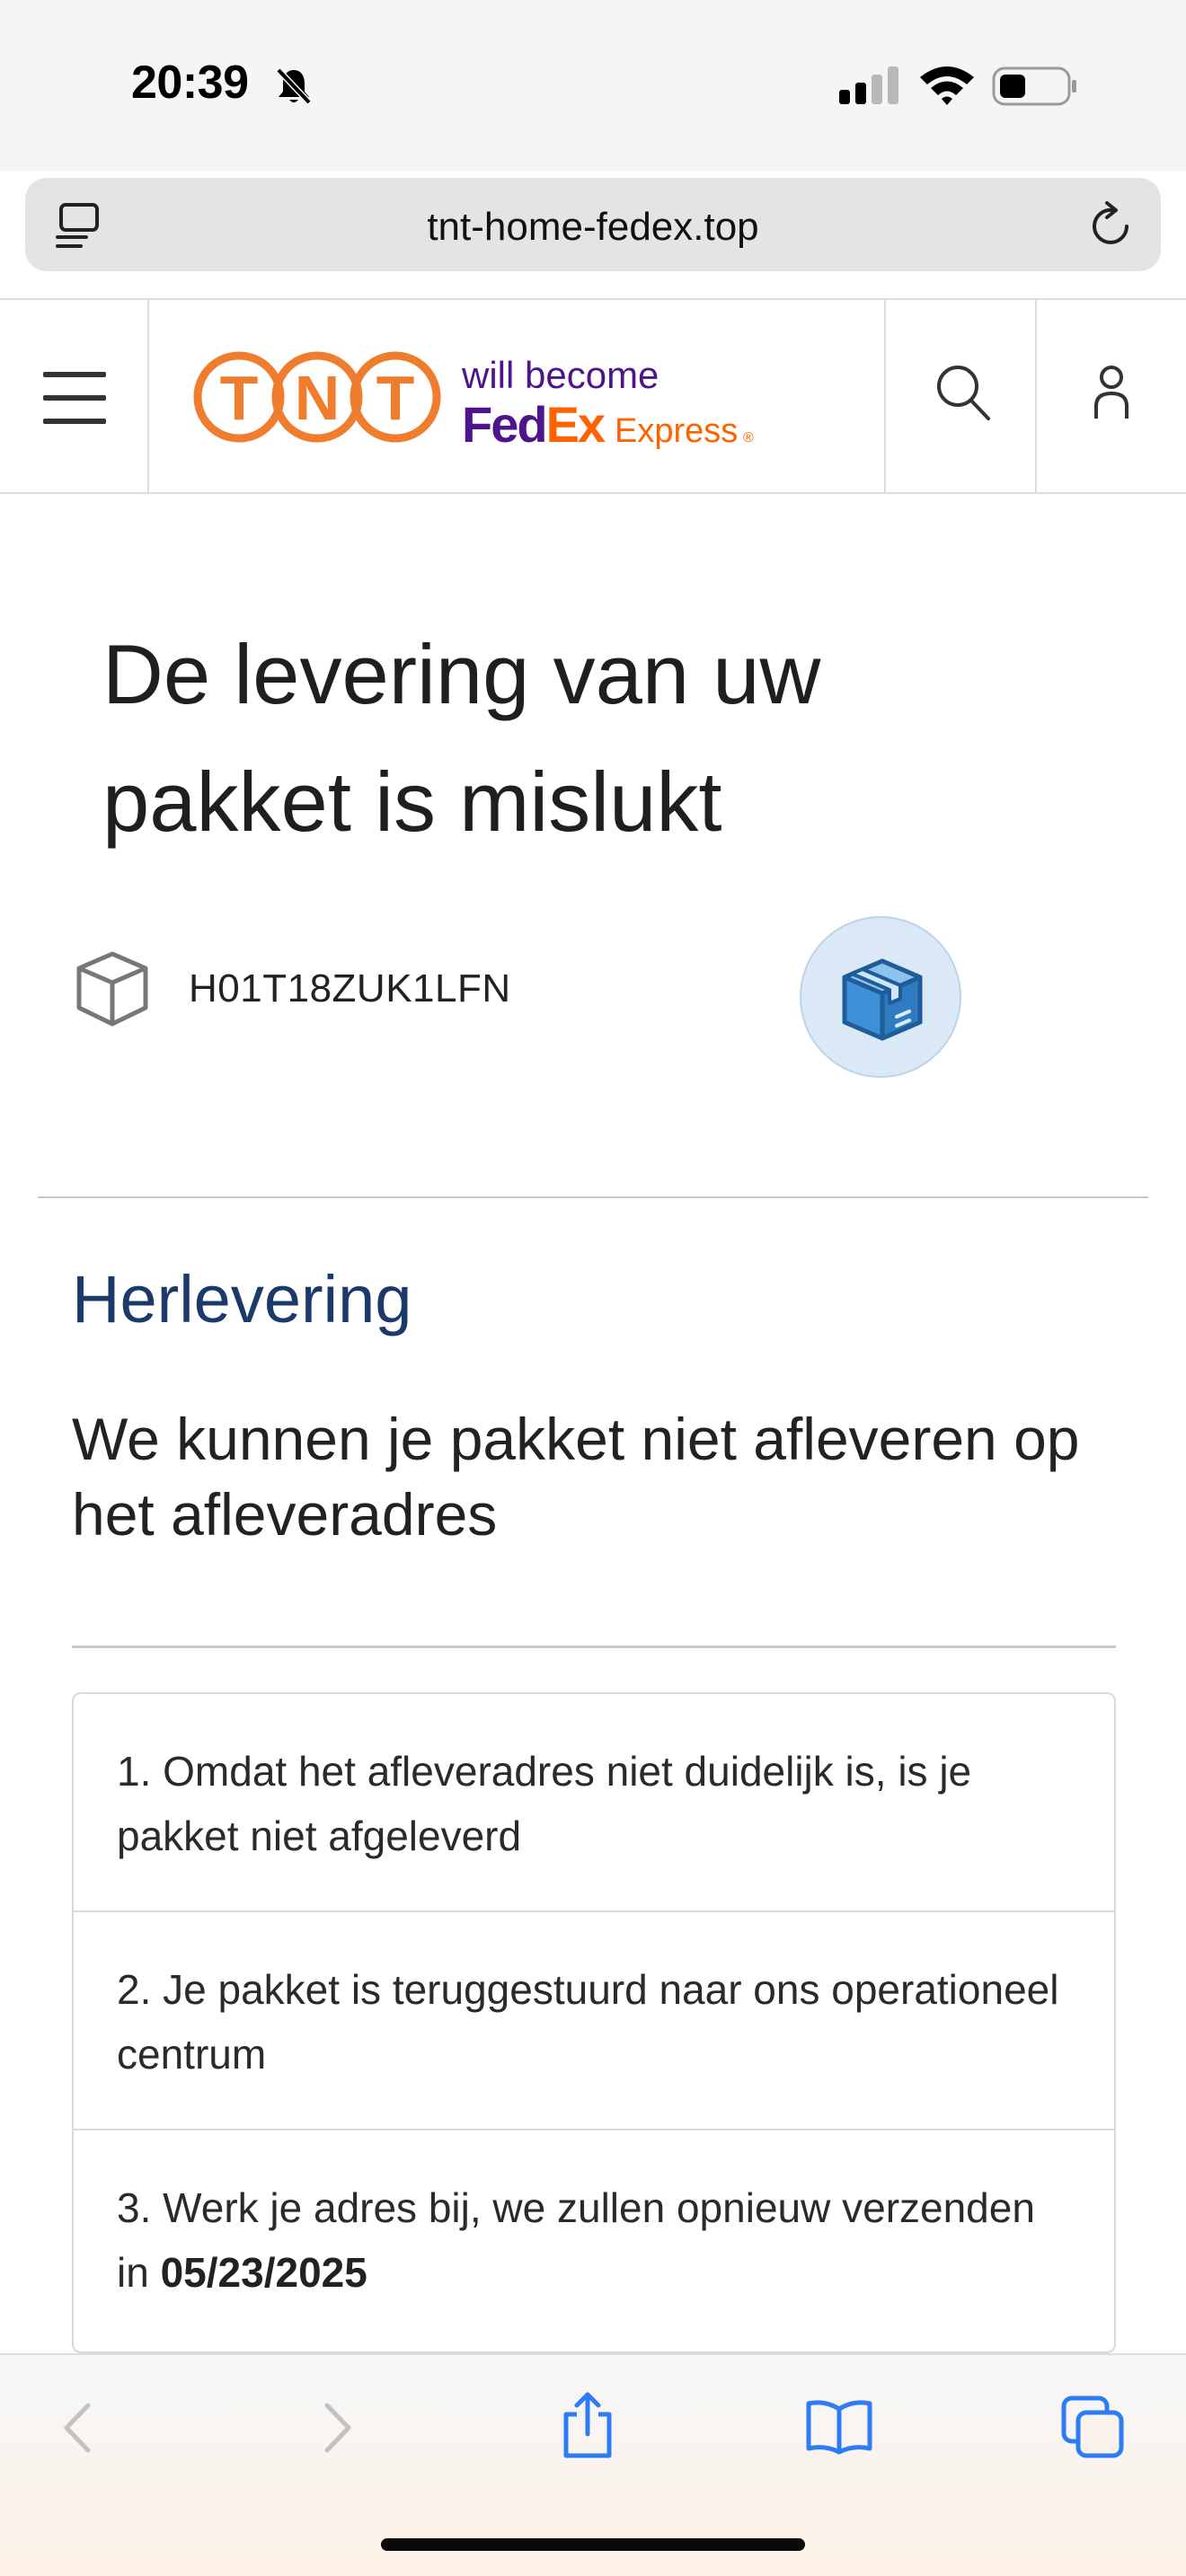 This screenshot has width=1186, height=2576. Describe the element at coordinates (77, 2427) in the screenshot. I see `back-icon` at that location.